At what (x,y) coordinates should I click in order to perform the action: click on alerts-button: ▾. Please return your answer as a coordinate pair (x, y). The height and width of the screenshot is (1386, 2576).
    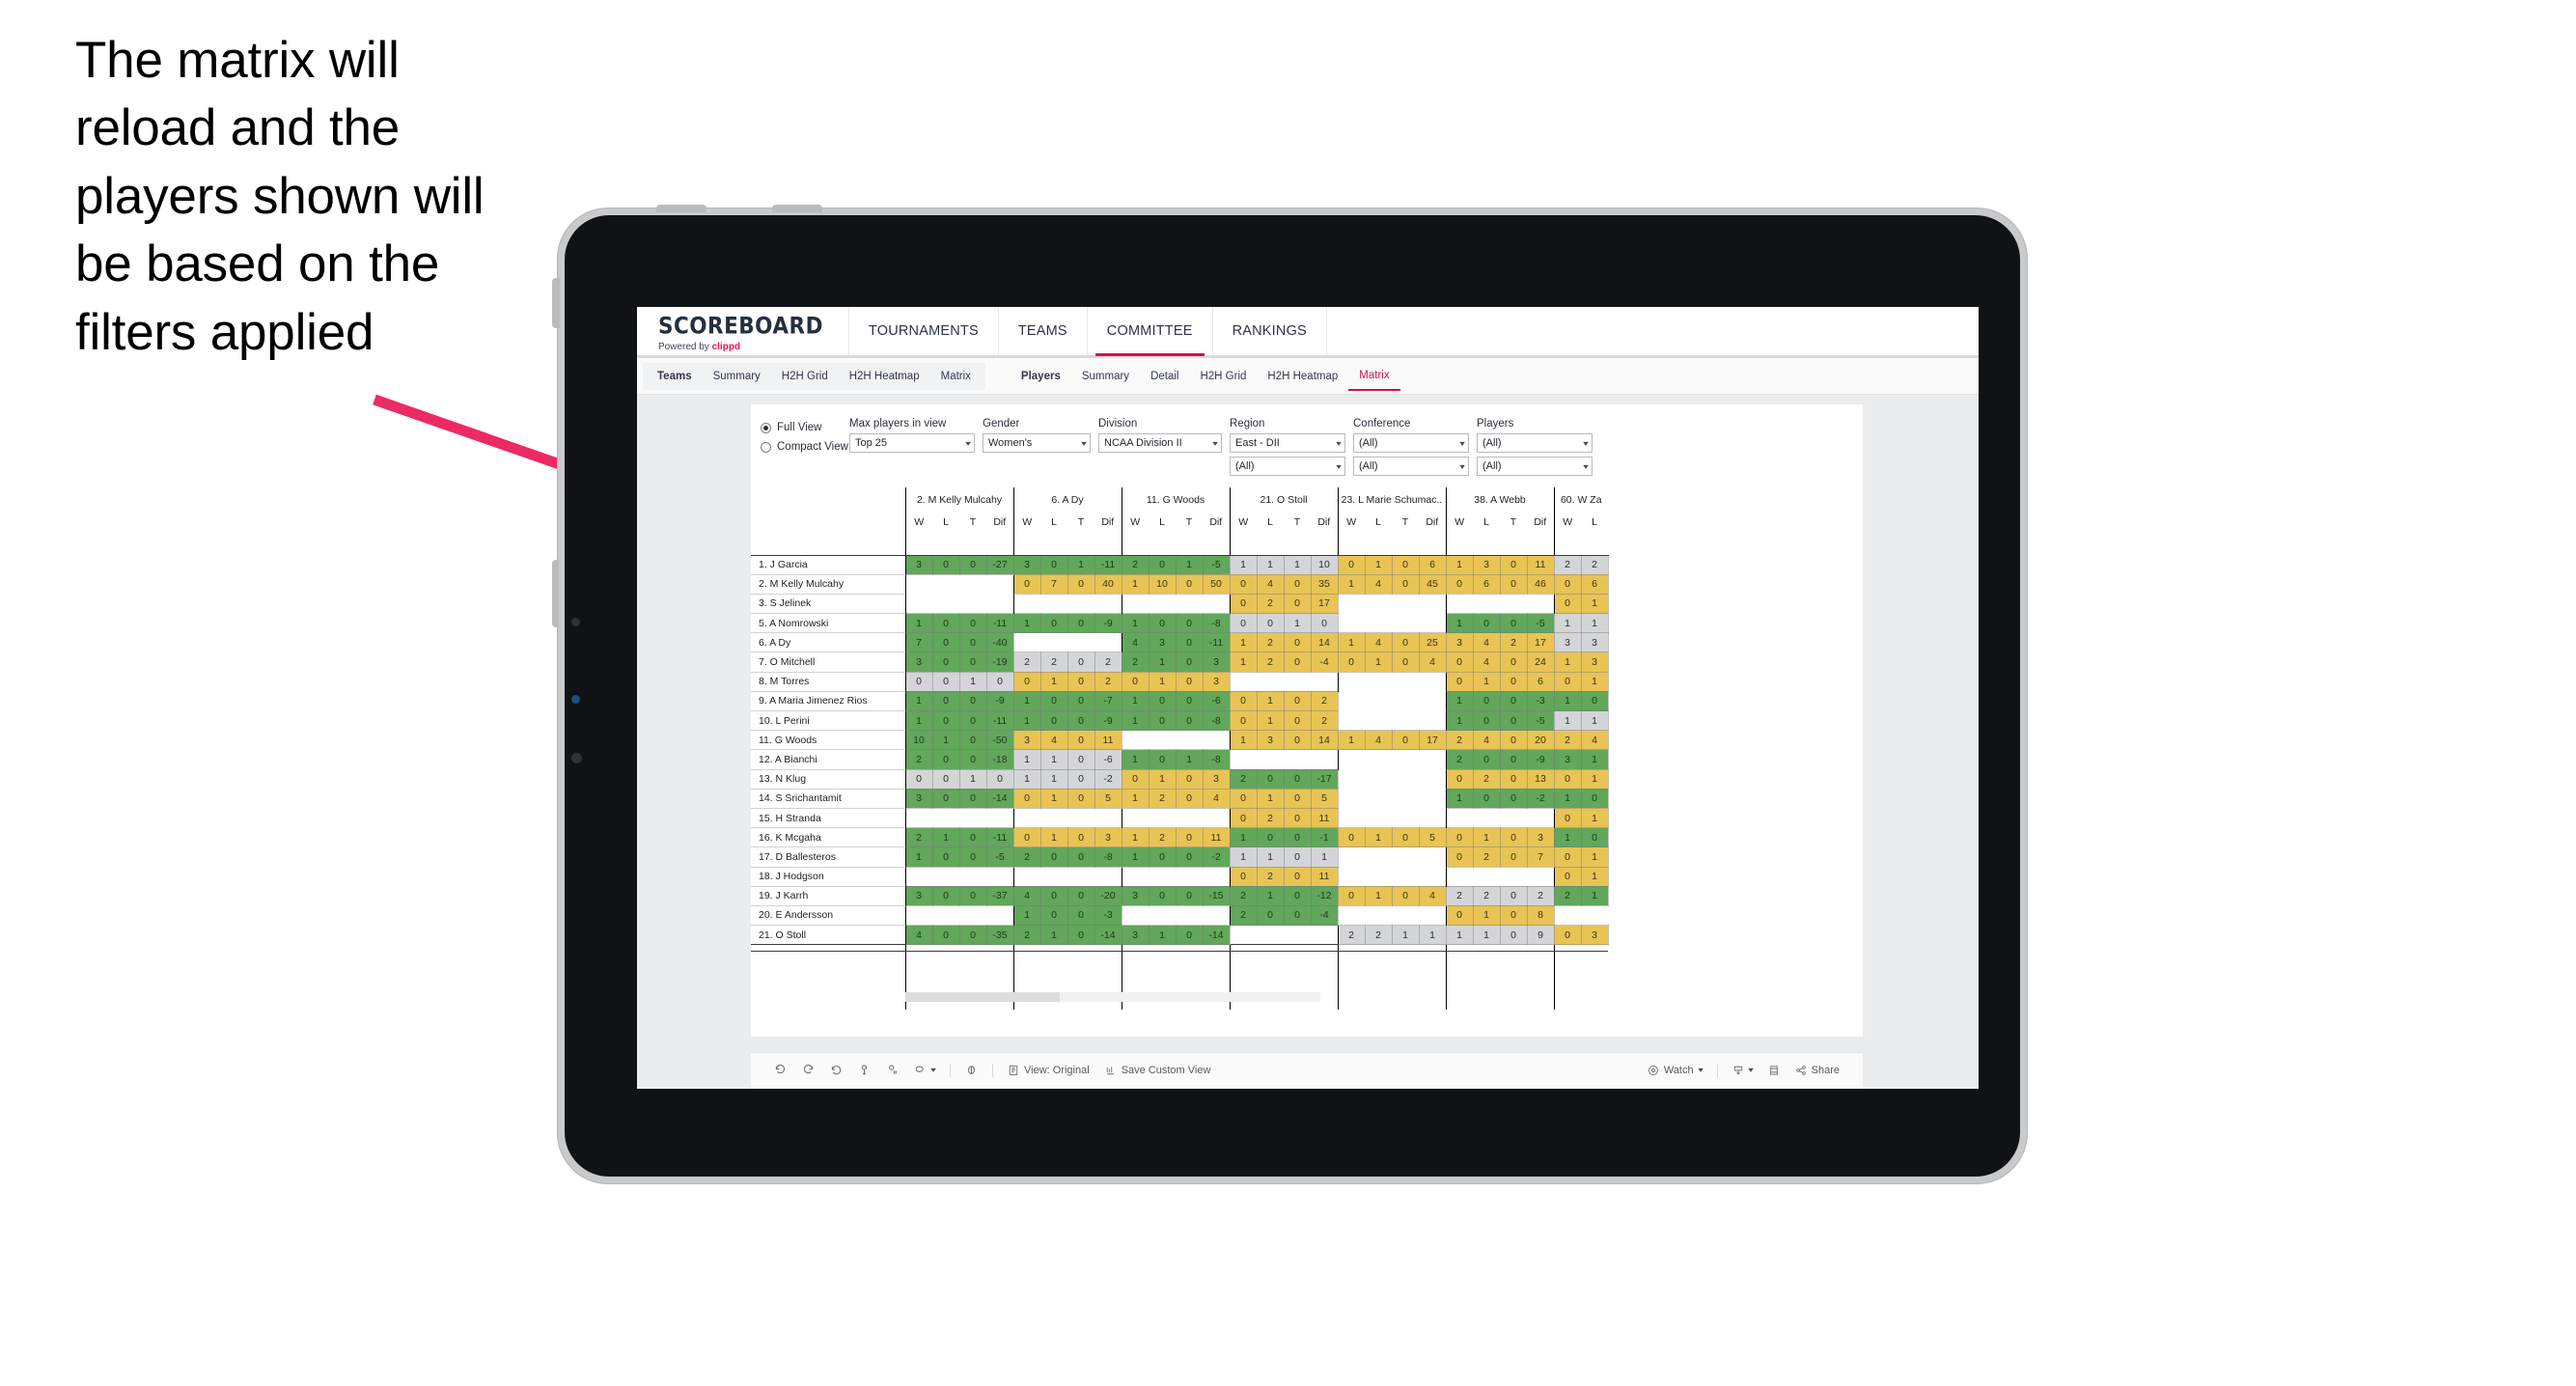
    Looking at the image, I should click on (924, 1070).